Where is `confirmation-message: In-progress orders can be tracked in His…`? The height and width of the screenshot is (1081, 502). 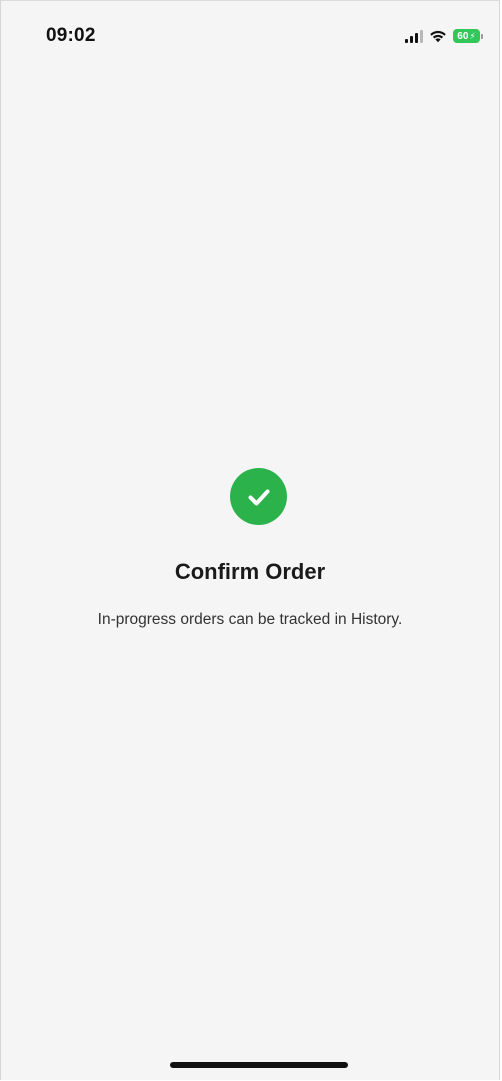
confirmation-message: In-progress orders can be tracked in His… is located at coordinates (250, 619).